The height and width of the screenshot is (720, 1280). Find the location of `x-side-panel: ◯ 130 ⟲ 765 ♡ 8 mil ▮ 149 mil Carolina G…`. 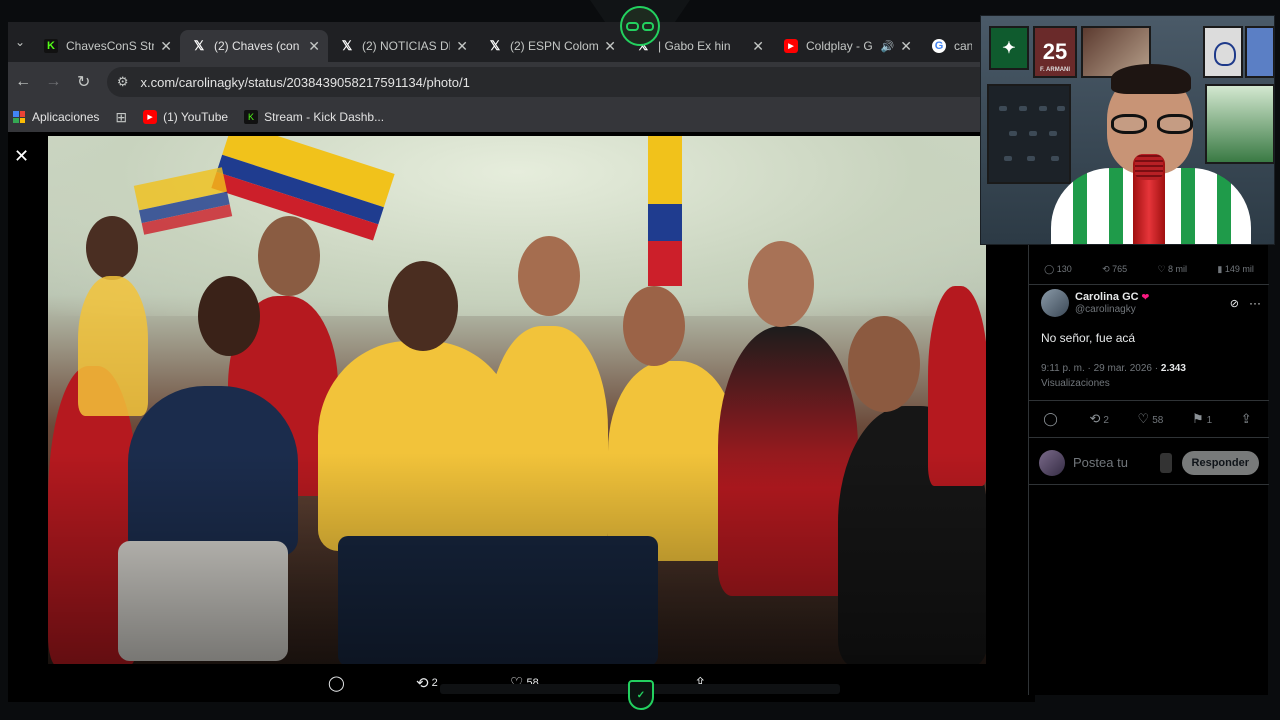

x-side-panel: ◯ 130 ⟲ 765 ♡ 8 mil ▮ 149 mil Carolina G… is located at coordinates (1148, 470).